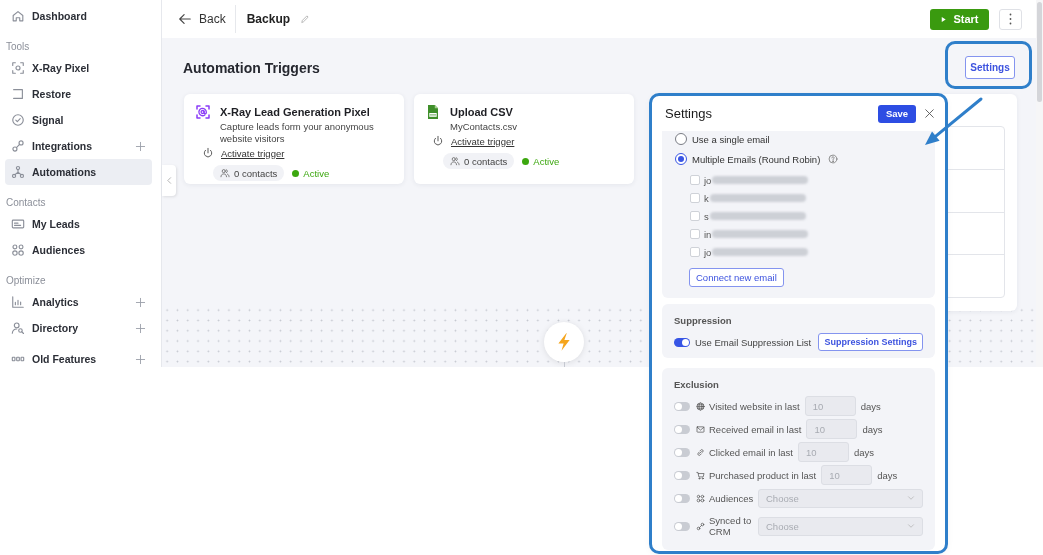 The width and height of the screenshot is (1043, 555). Describe the element at coordinates (18, 172) in the screenshot. I see `nodes-icon` at that location.